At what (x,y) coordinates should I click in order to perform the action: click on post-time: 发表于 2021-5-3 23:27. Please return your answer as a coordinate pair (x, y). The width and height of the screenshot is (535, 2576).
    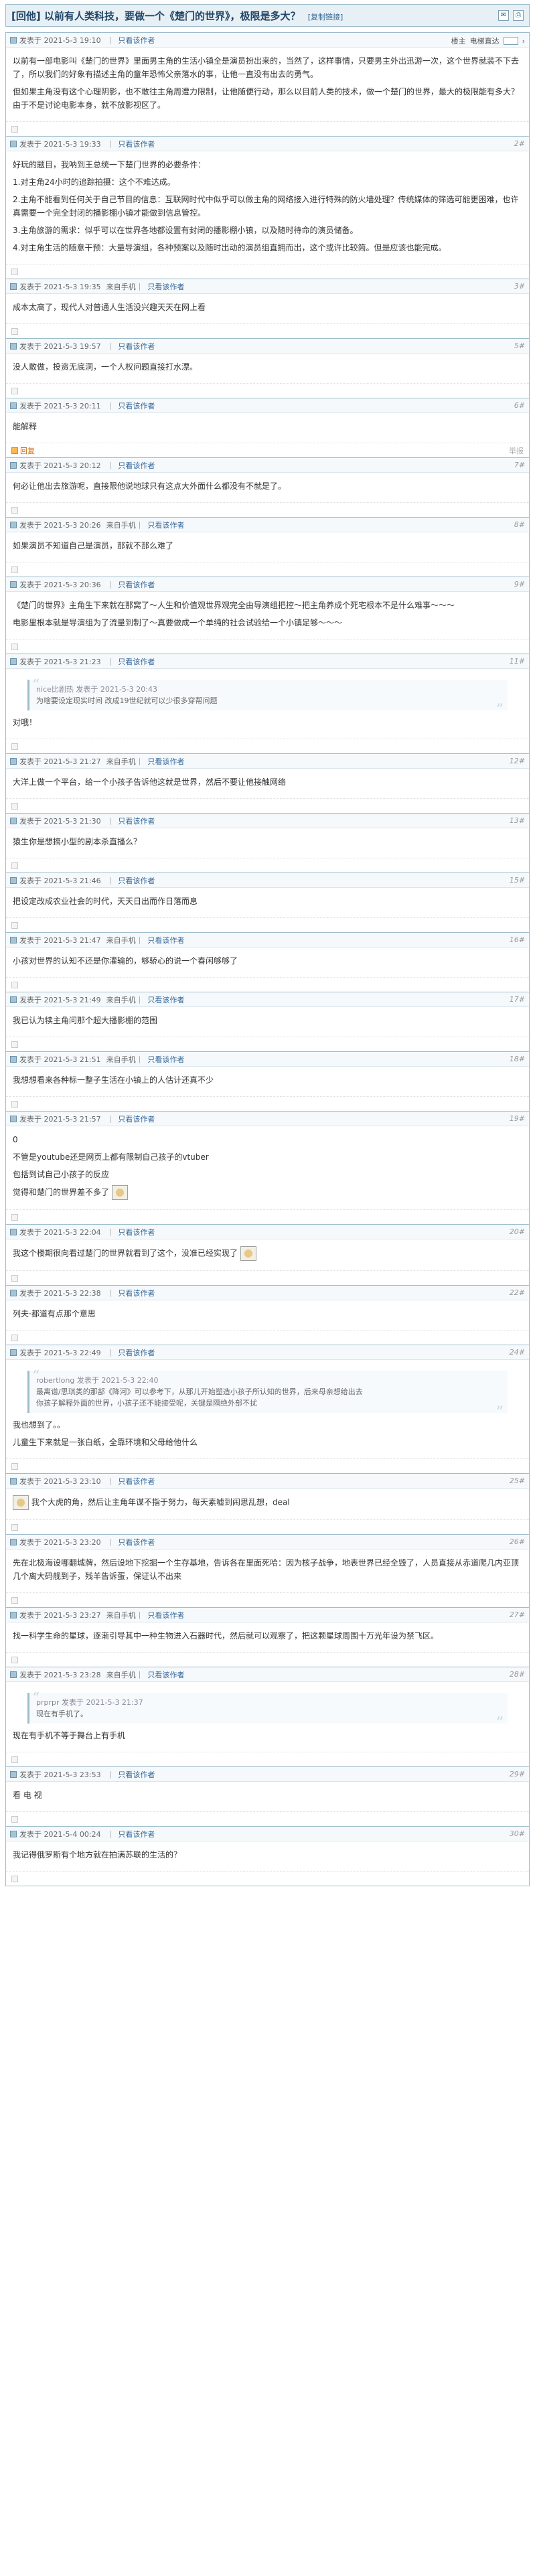
    Looking at the image, I should click on (60, 1615).